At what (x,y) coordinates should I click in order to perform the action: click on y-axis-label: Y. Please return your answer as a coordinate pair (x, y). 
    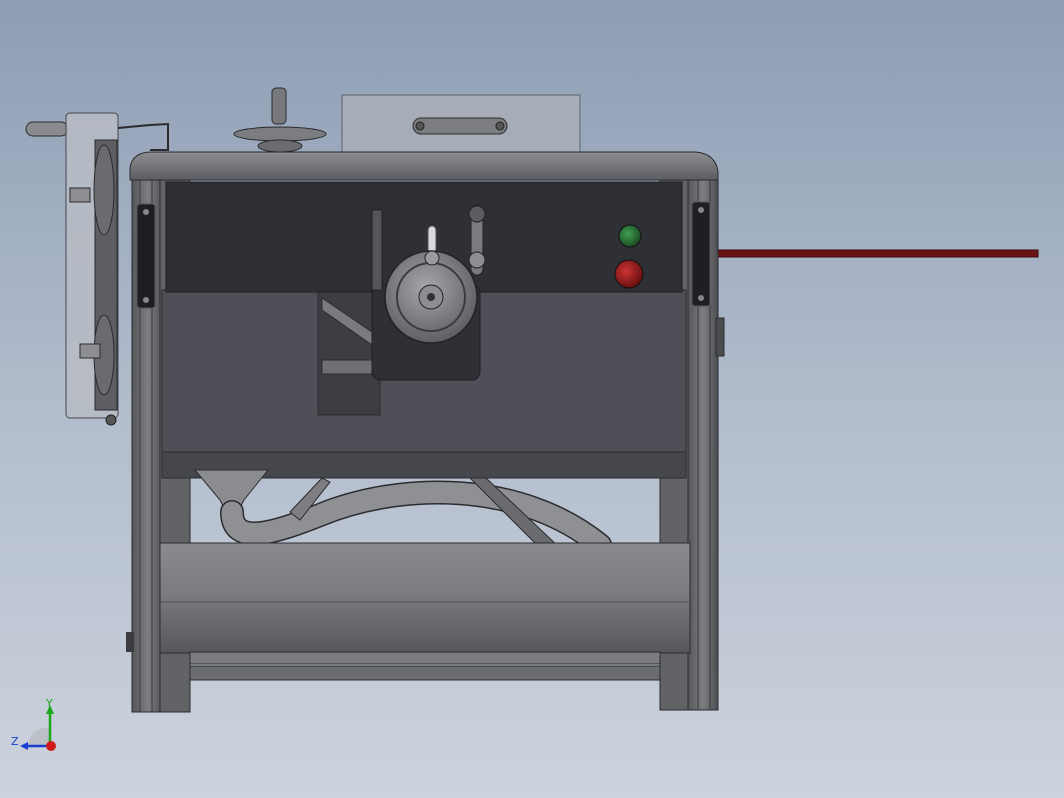
    Looking at the image, I should click on (49, 703).